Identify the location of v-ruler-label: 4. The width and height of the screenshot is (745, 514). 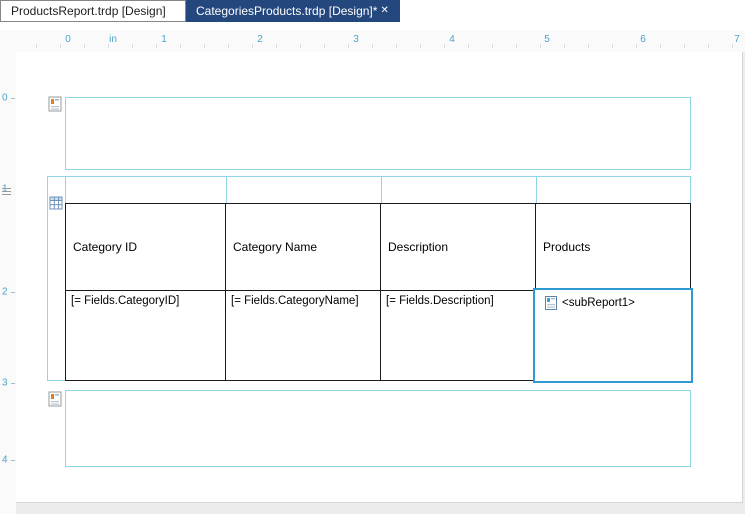
(5, 460).